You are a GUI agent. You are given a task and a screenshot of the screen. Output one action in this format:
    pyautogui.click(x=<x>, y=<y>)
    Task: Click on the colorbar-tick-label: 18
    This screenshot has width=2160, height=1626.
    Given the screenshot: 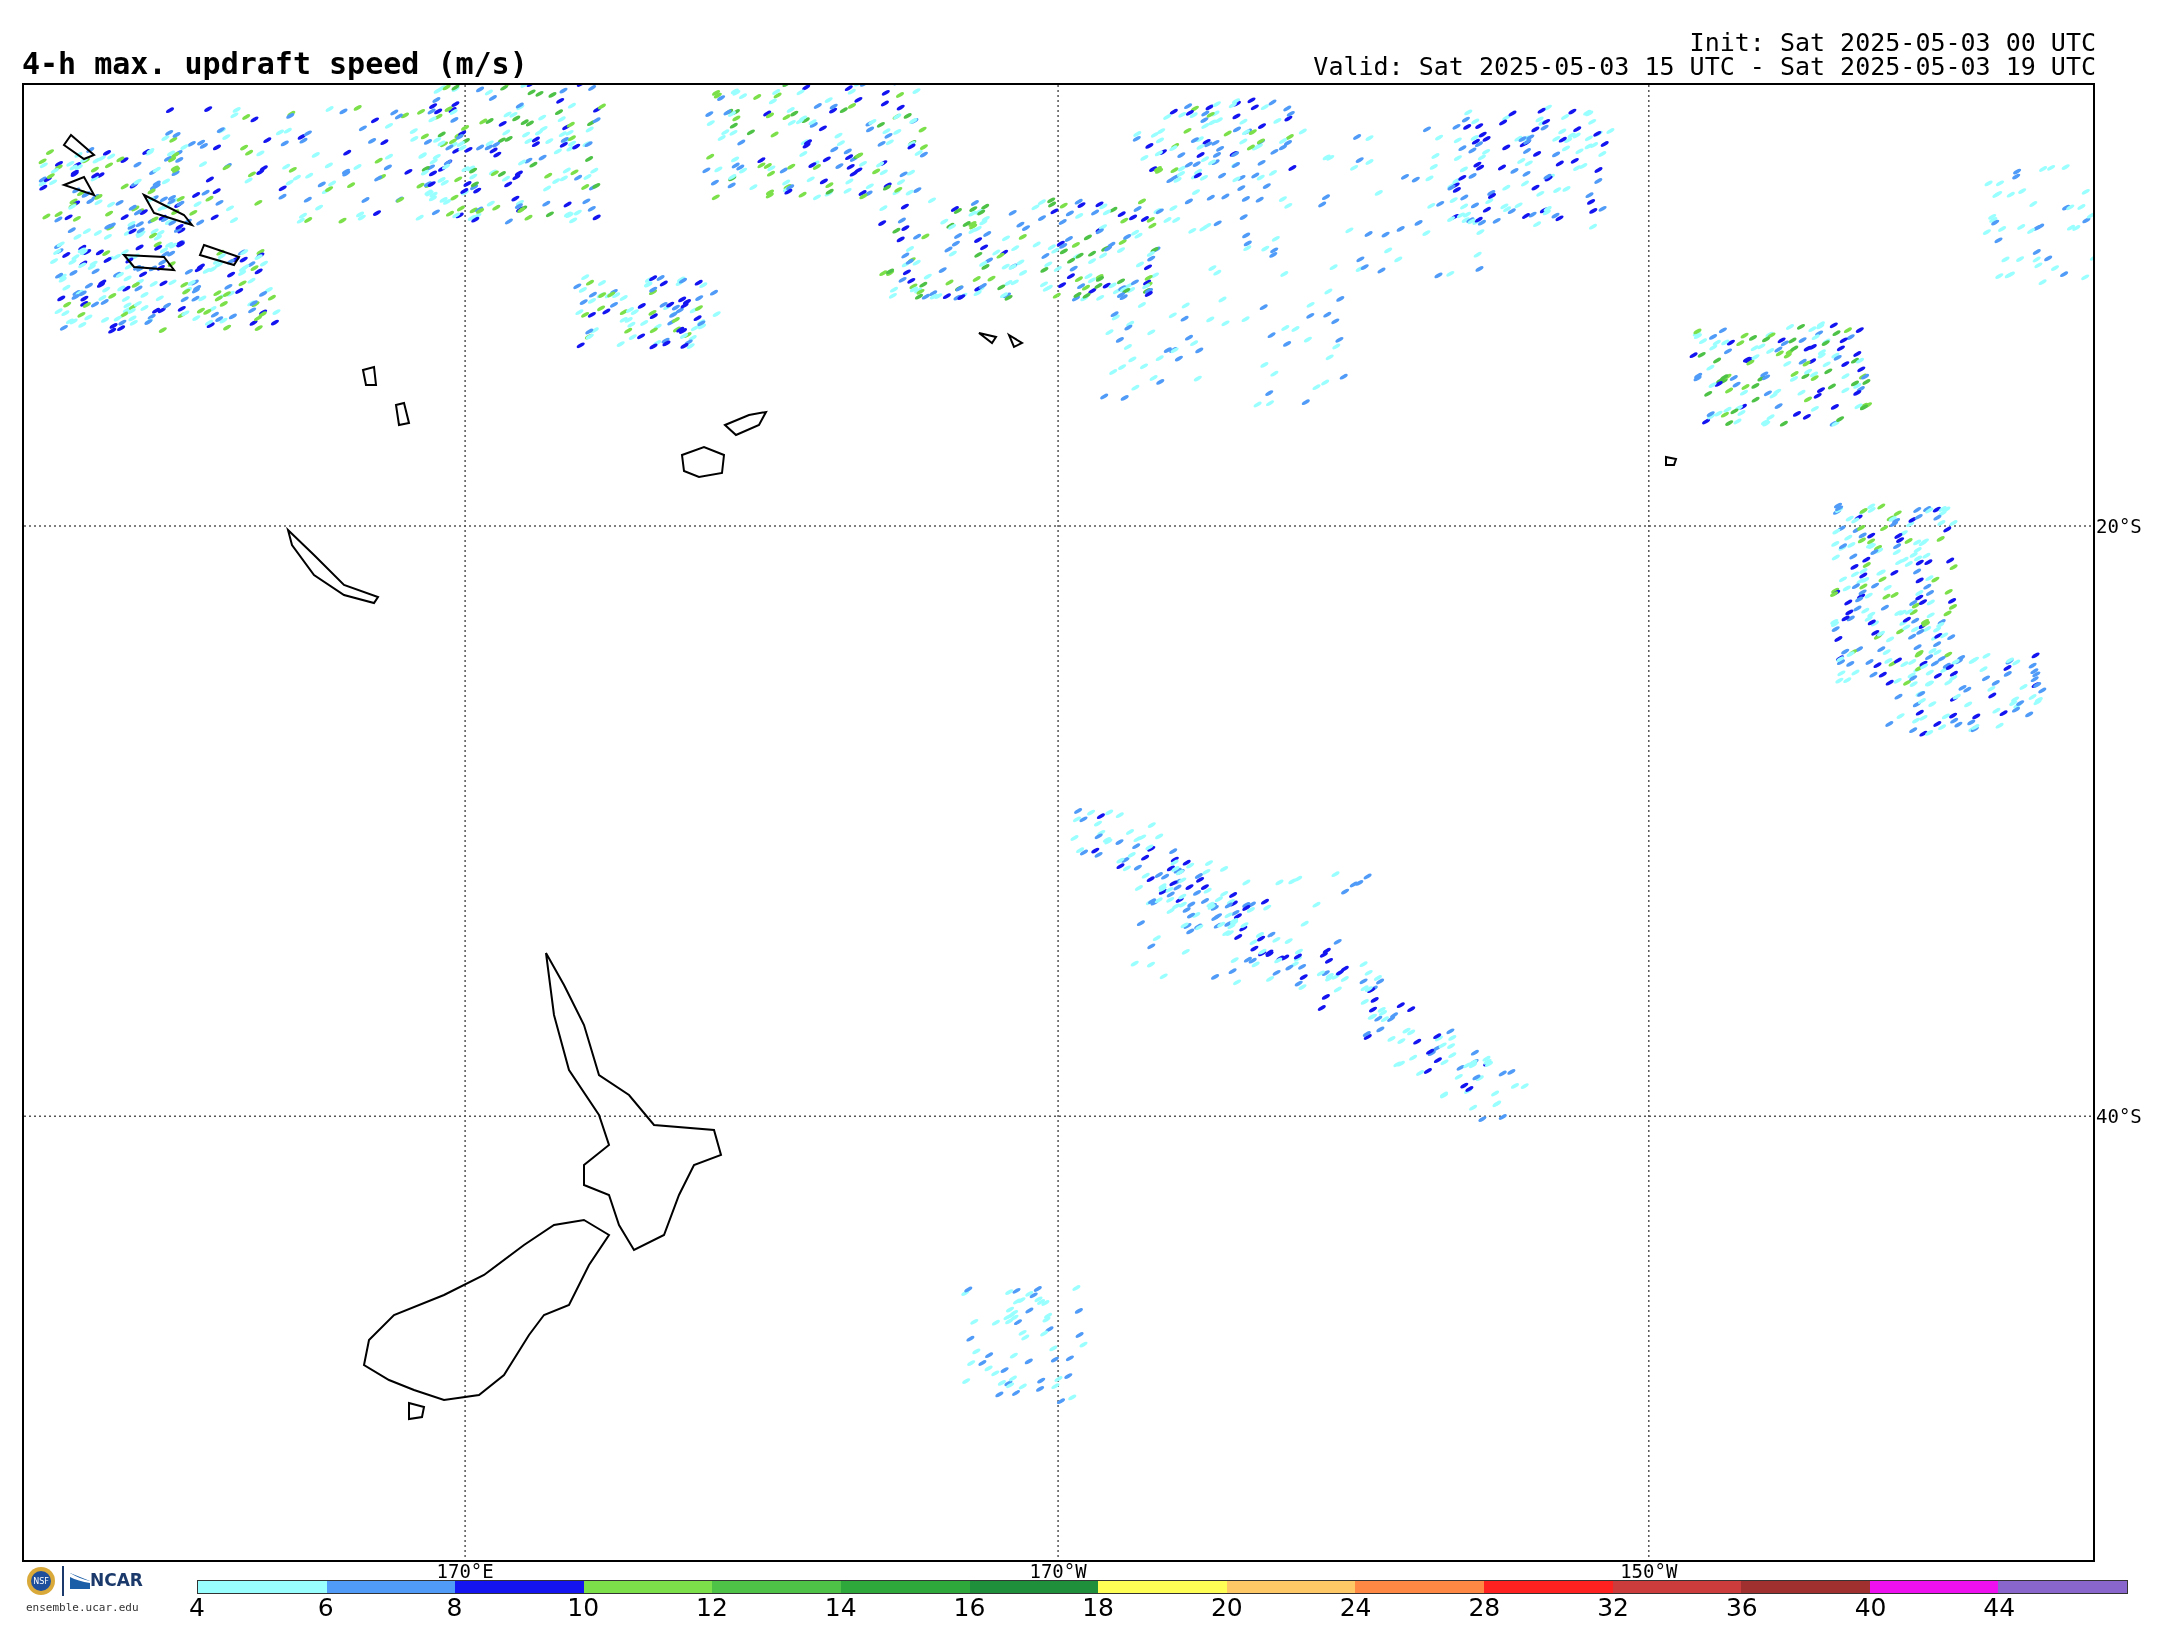 What is the action you would take?
    pyautogui.click(x=1098, y=1607)
    